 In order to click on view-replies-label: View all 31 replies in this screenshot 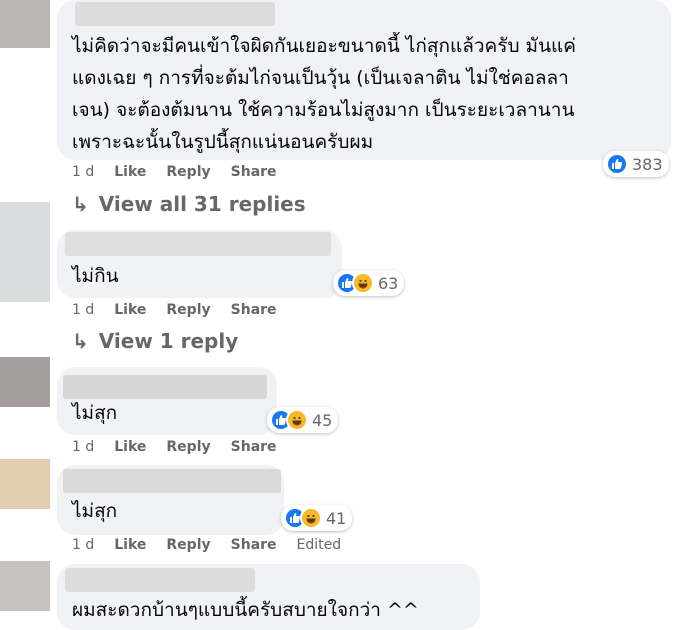, I will do `click(202, 204)`.